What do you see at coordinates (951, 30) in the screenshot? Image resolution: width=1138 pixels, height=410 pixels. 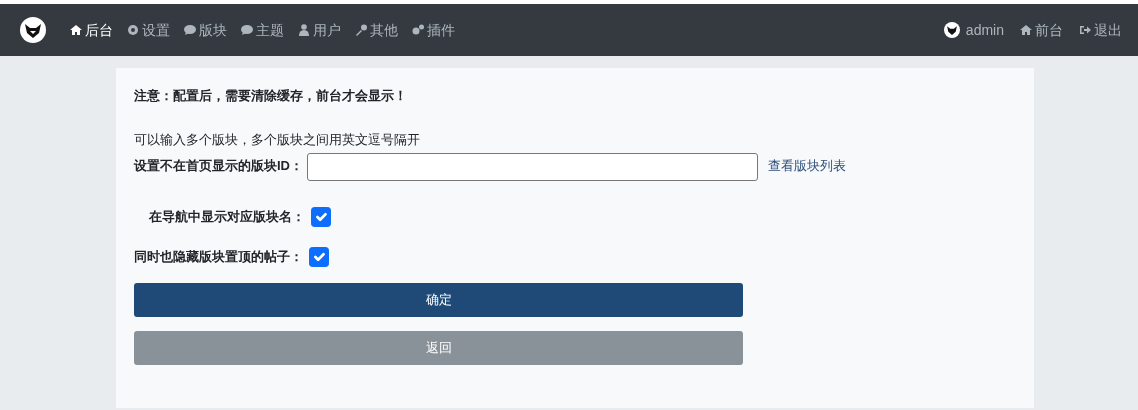 I see `avatar-icon` at bounding box center [951, 30].